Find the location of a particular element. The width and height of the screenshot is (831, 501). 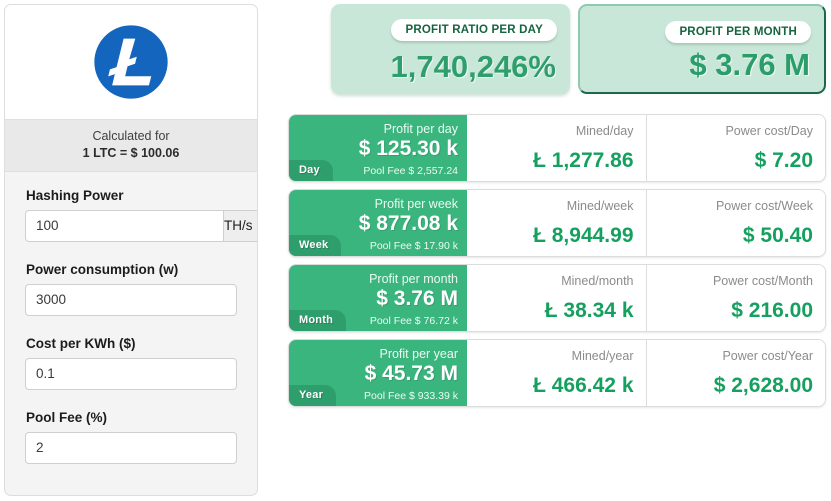

mined-cell: Mined/week Ł 8,944.99 is located at coordinates (556, 223).